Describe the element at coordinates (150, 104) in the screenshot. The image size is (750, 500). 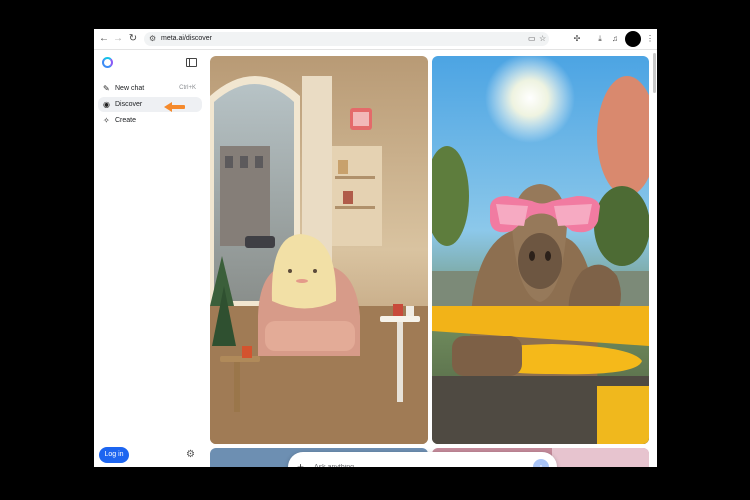
I see `sidebar-item-discover: ◉ Discover` at that location.